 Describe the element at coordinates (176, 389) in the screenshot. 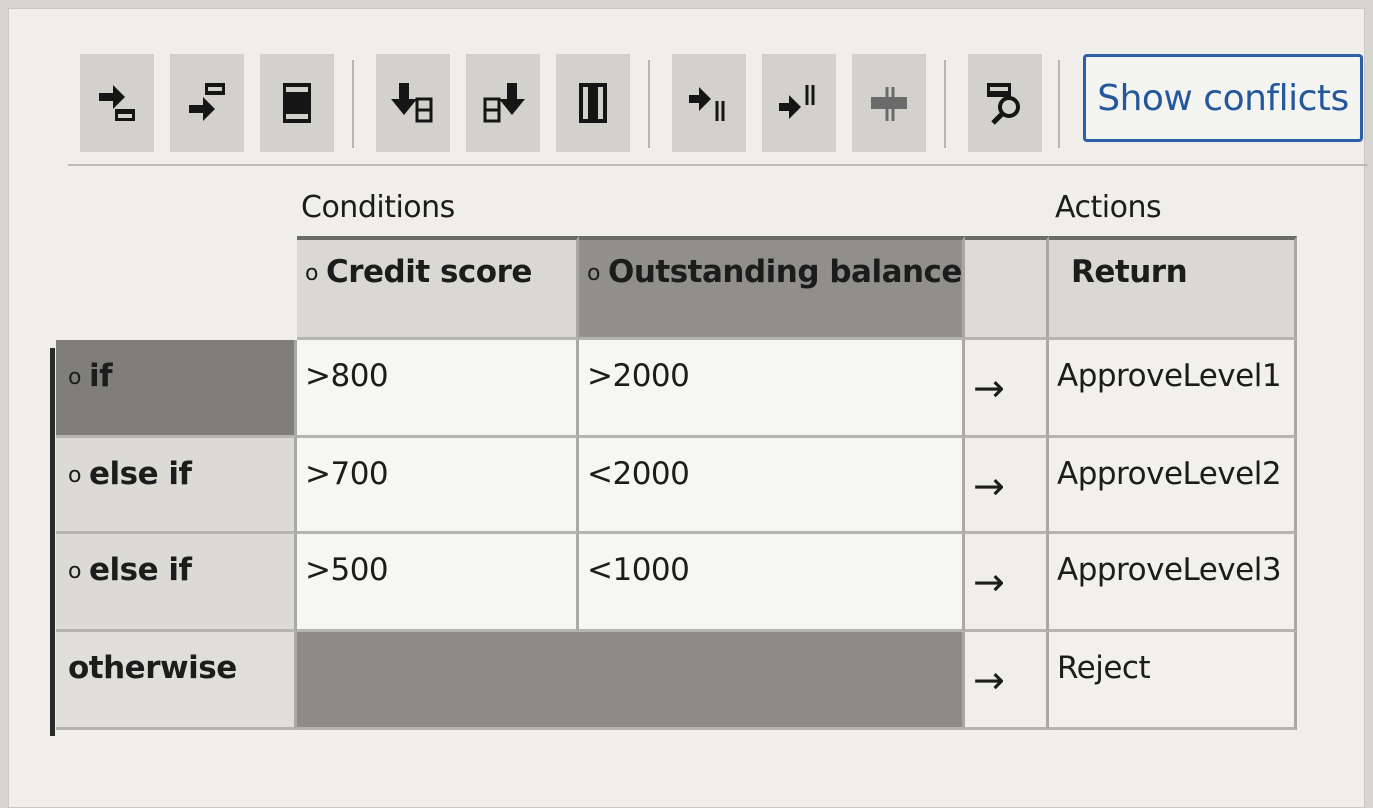

I see `row-label-if: o if` at that location.